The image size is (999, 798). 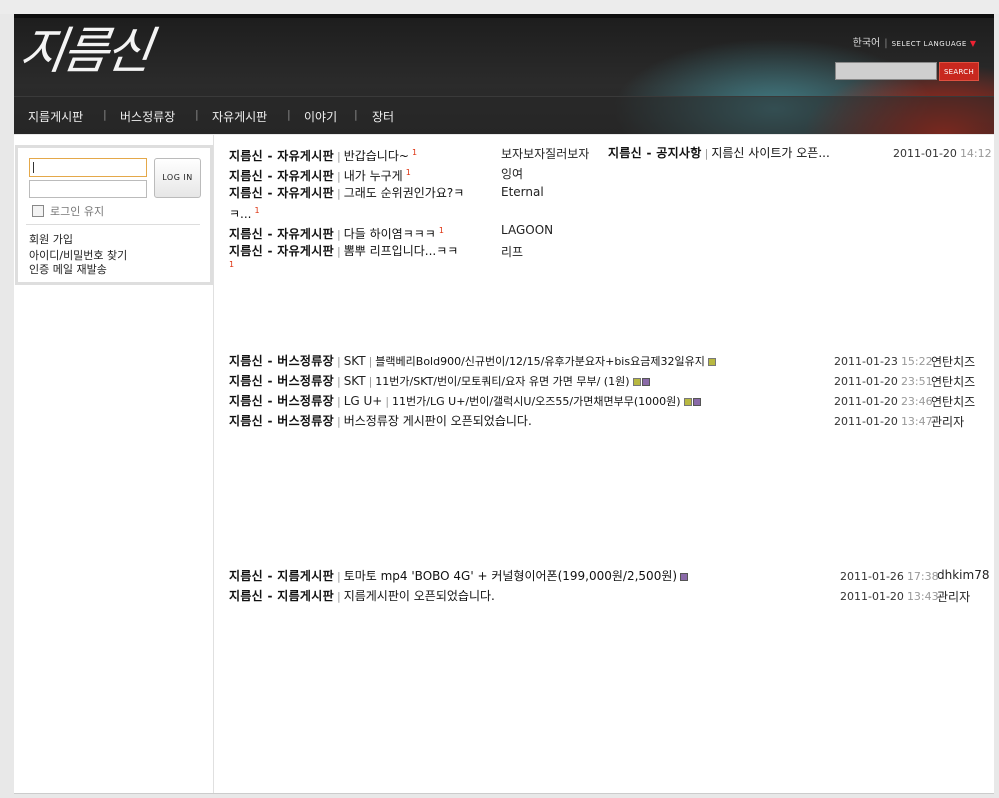 I want to click on post-author: dhkim78, so click(x=963, y=575).